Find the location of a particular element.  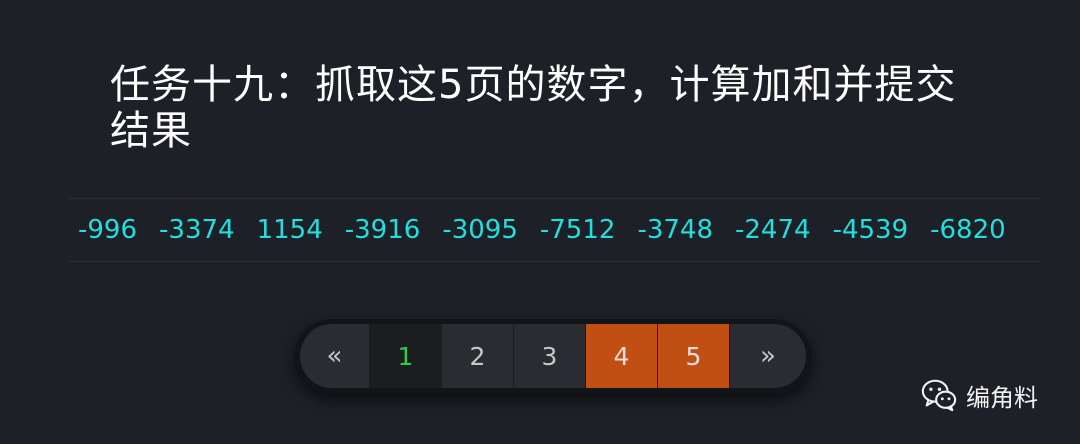

page-button-5: 5 is located at coordinates (694, 356).